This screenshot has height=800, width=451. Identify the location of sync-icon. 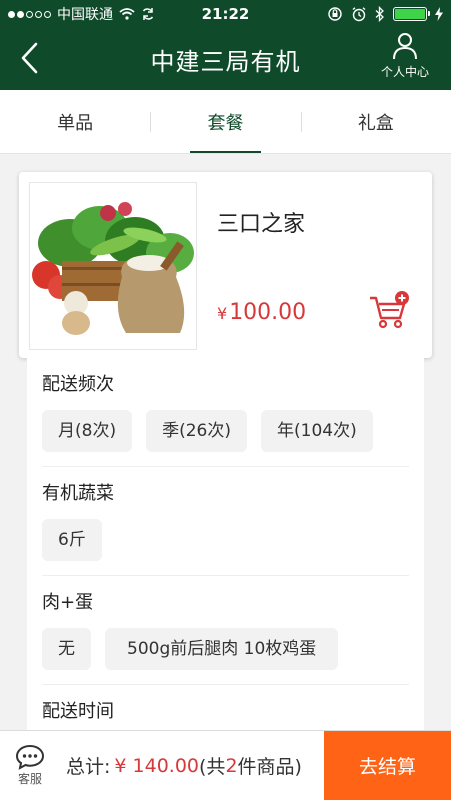
(148, 14).